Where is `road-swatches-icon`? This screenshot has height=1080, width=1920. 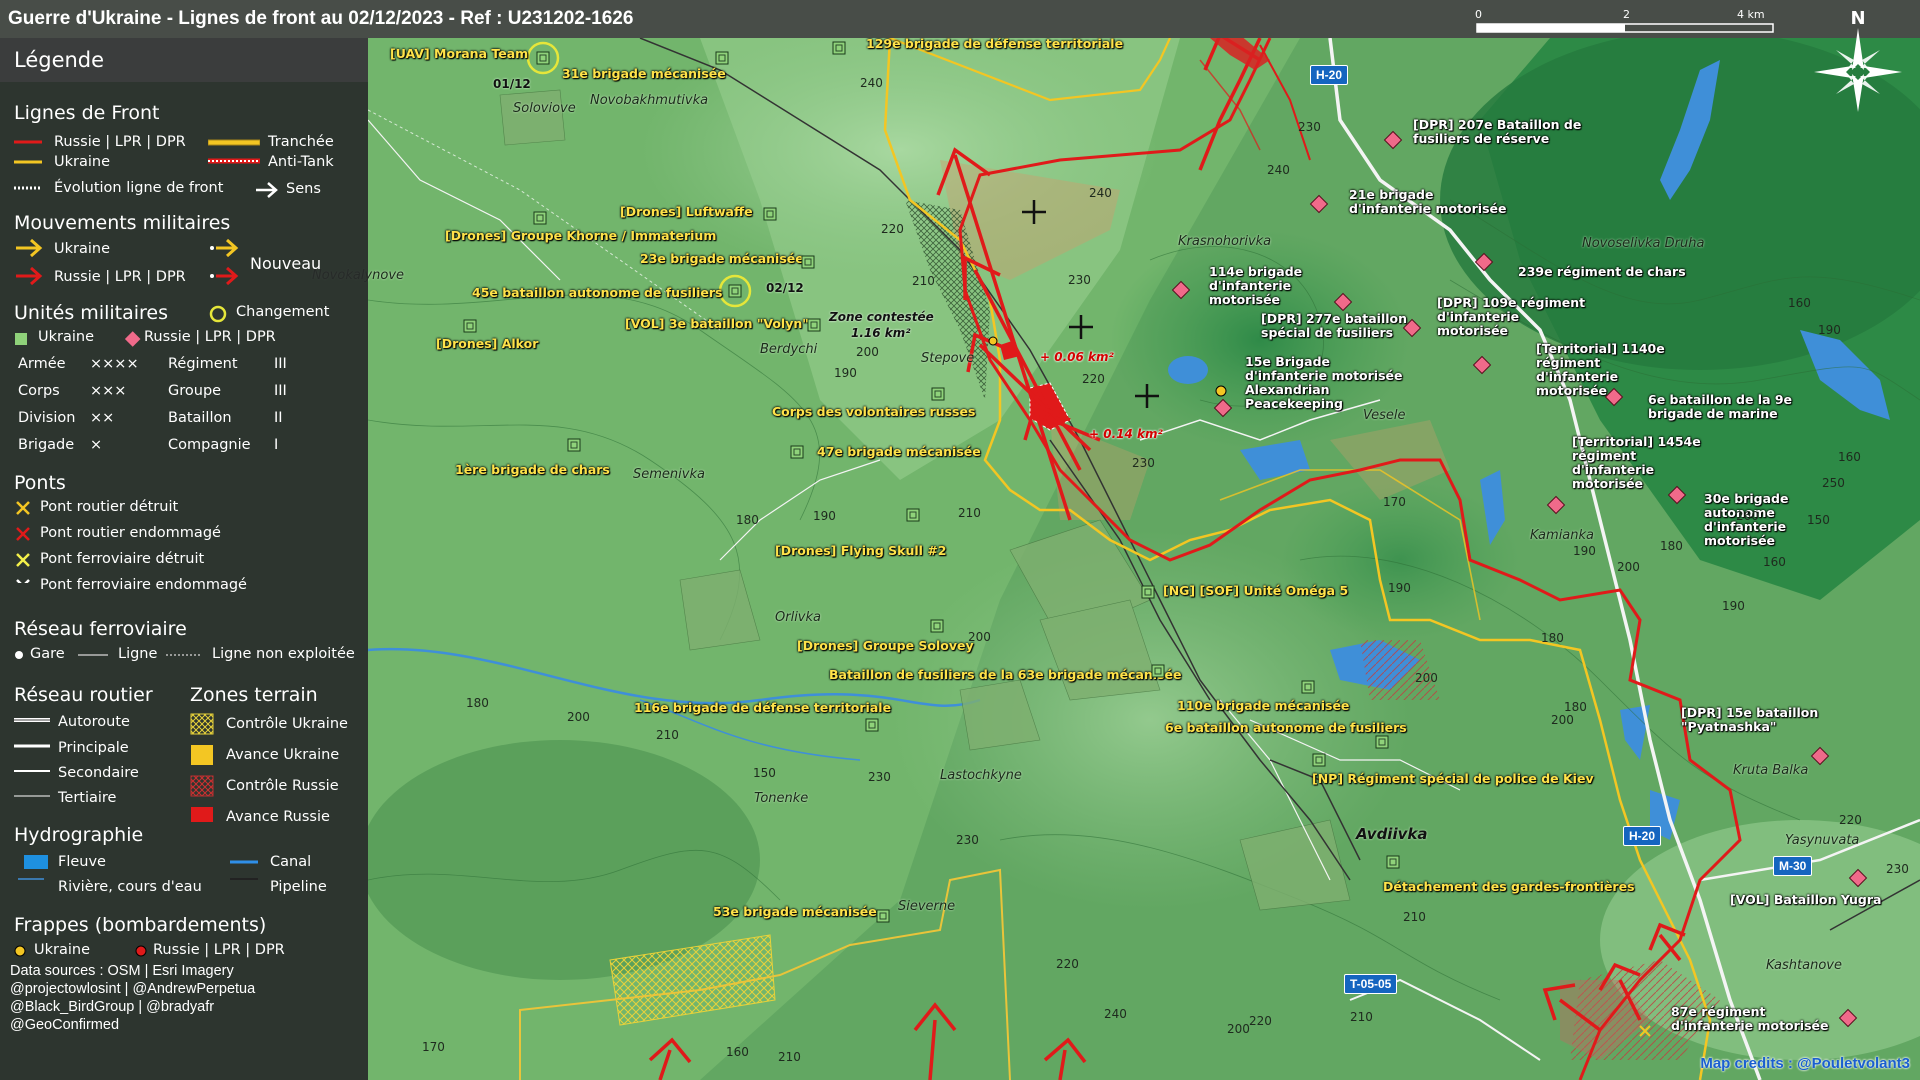 road-swatches-icon is located at coordinates (32, 757).